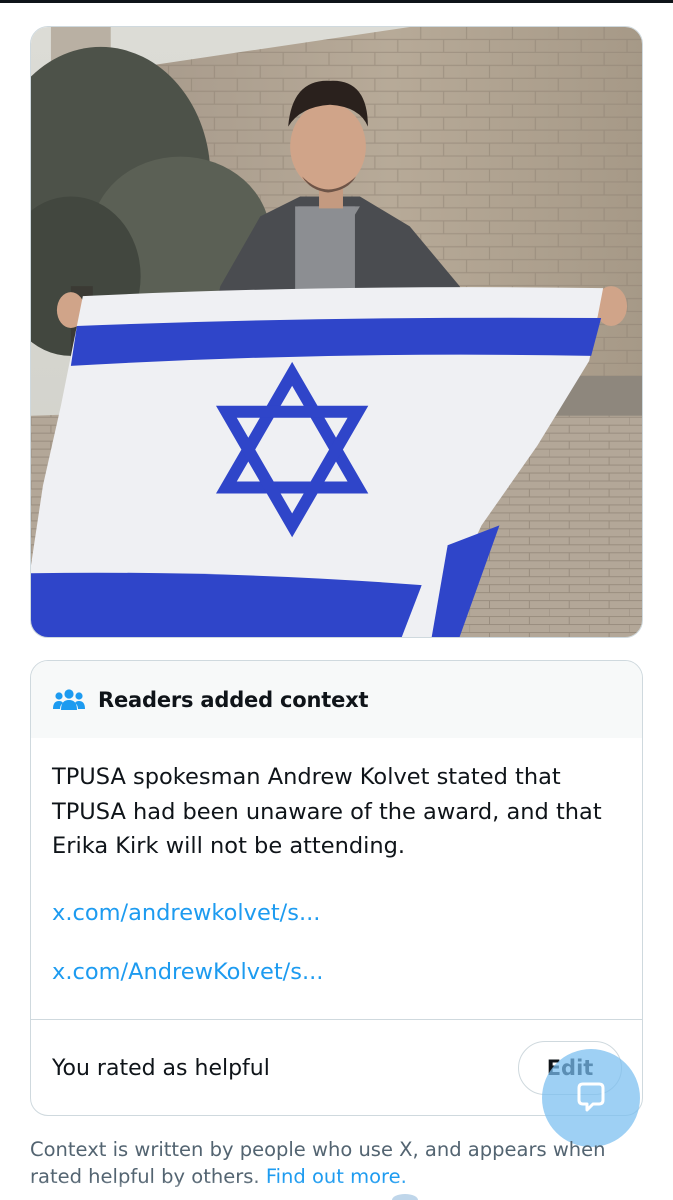 The image size is (673, 1200). Describe the element at coordinates (405, 1197) in the screenshot. I see `bottom-indicator` at that location.